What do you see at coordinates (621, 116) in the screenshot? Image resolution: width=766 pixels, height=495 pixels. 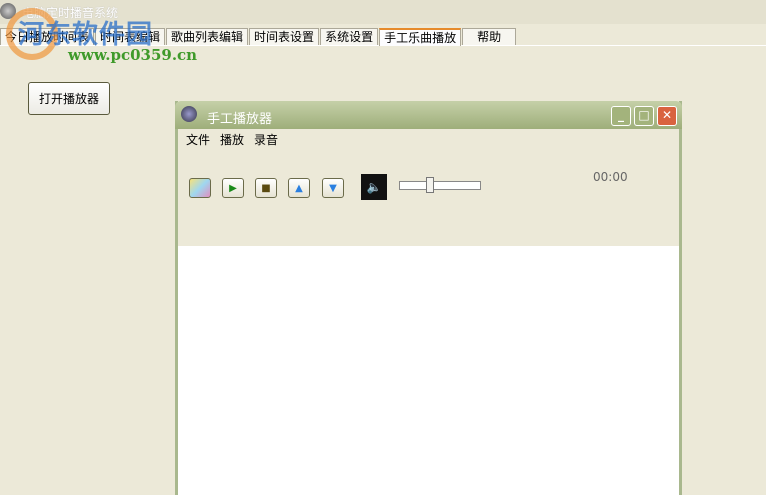 I see `minimize-button: _` at bounding box center [621, 116].